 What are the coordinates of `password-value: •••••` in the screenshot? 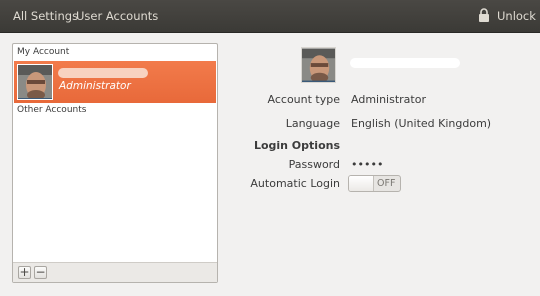 It's located at (367, 164).